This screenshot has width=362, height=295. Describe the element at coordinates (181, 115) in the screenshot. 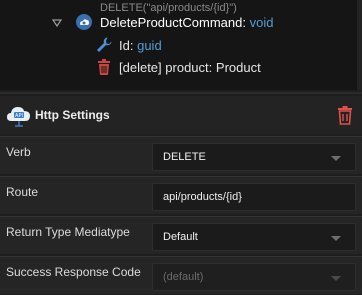

I see `http-settings-header: API Http Settings` at that location.